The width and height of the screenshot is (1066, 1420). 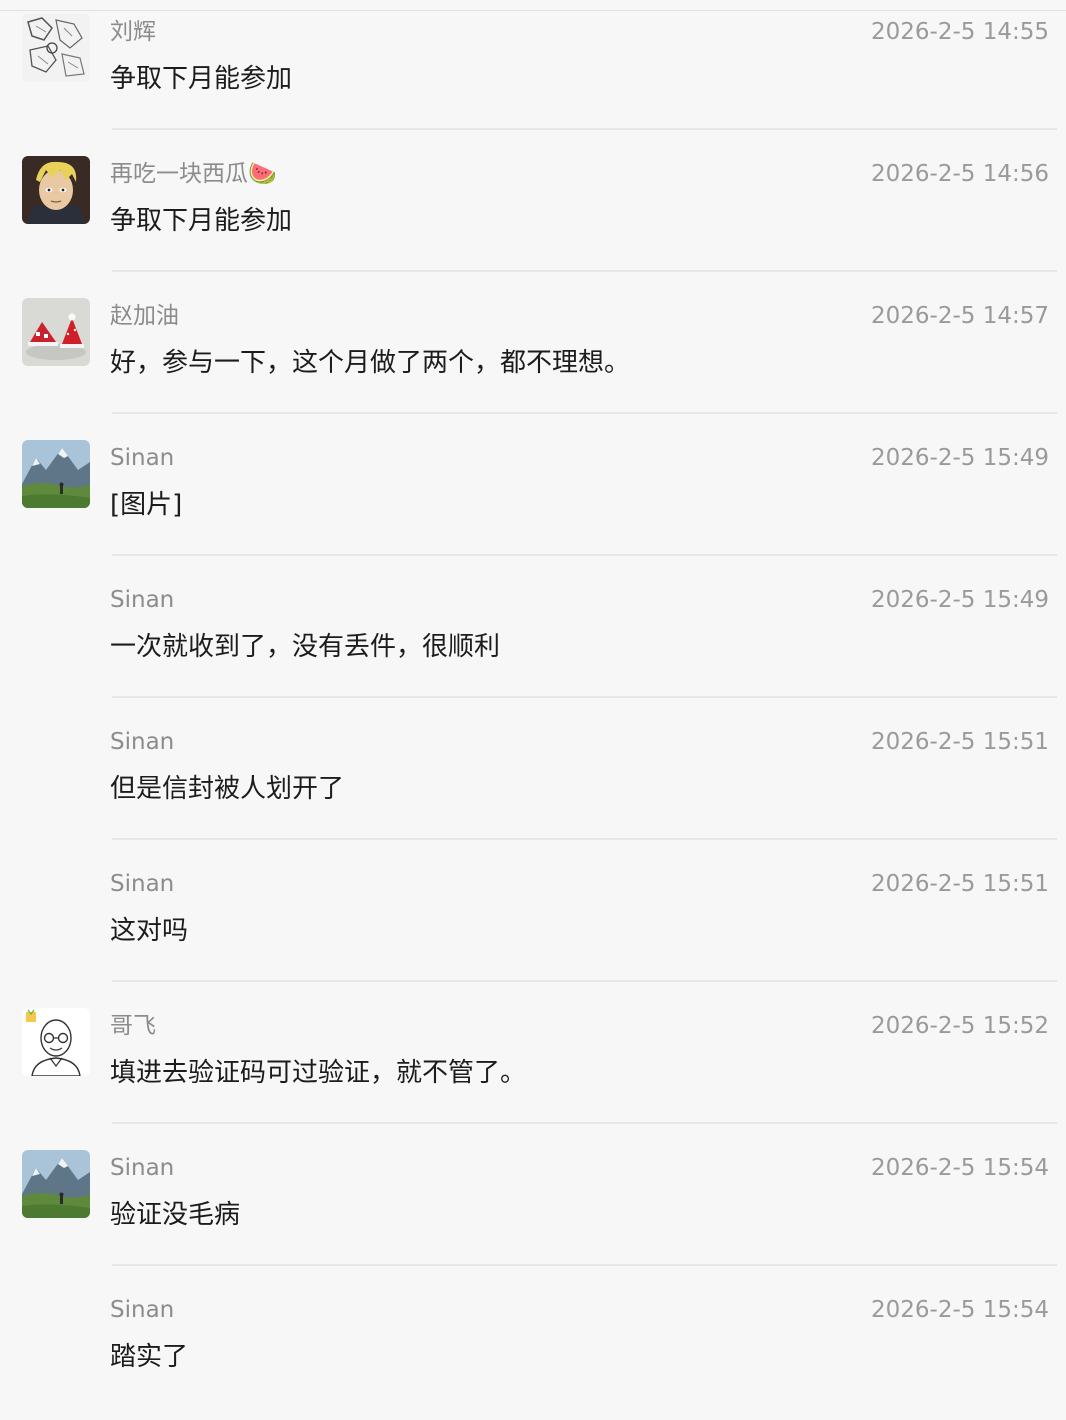 What do you see at coordinates (960, 316) in the screenshot?
I see `message-timestamp: 2026-2-5 14:57` at bounding box center [960, 316].